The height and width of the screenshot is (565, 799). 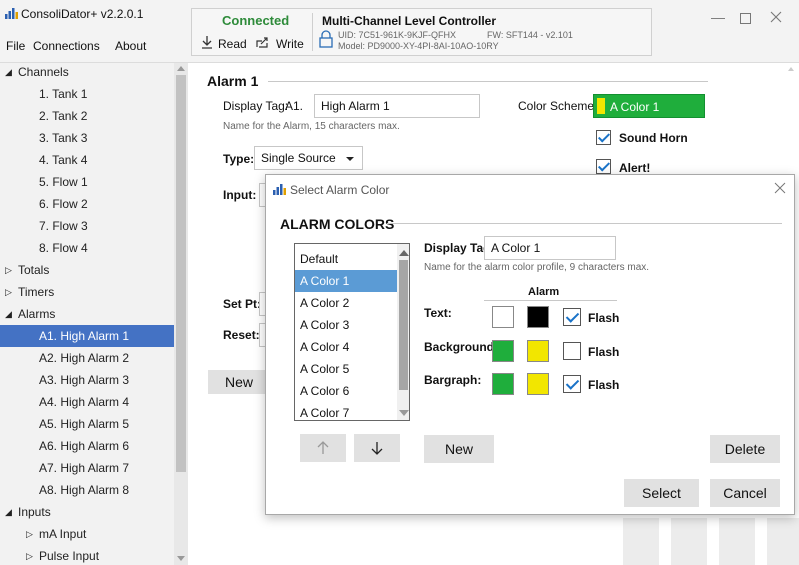 I want to click on sidebar-item: 2. Tank 2, so click(x=87, y=116).